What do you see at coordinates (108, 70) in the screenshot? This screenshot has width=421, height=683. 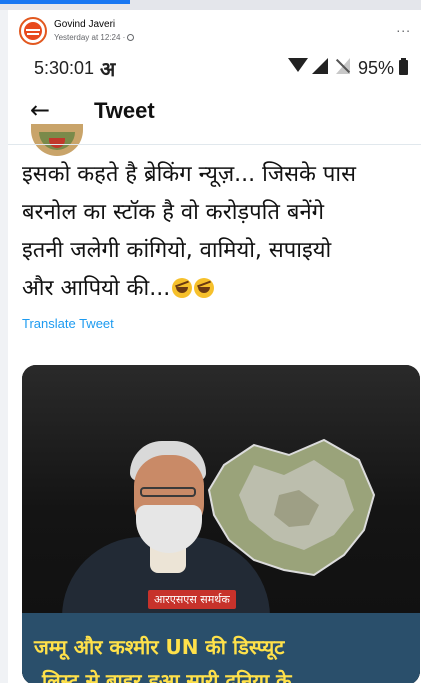 I see `carrier-logo-icon: अ` at bounding box center [108, 70].